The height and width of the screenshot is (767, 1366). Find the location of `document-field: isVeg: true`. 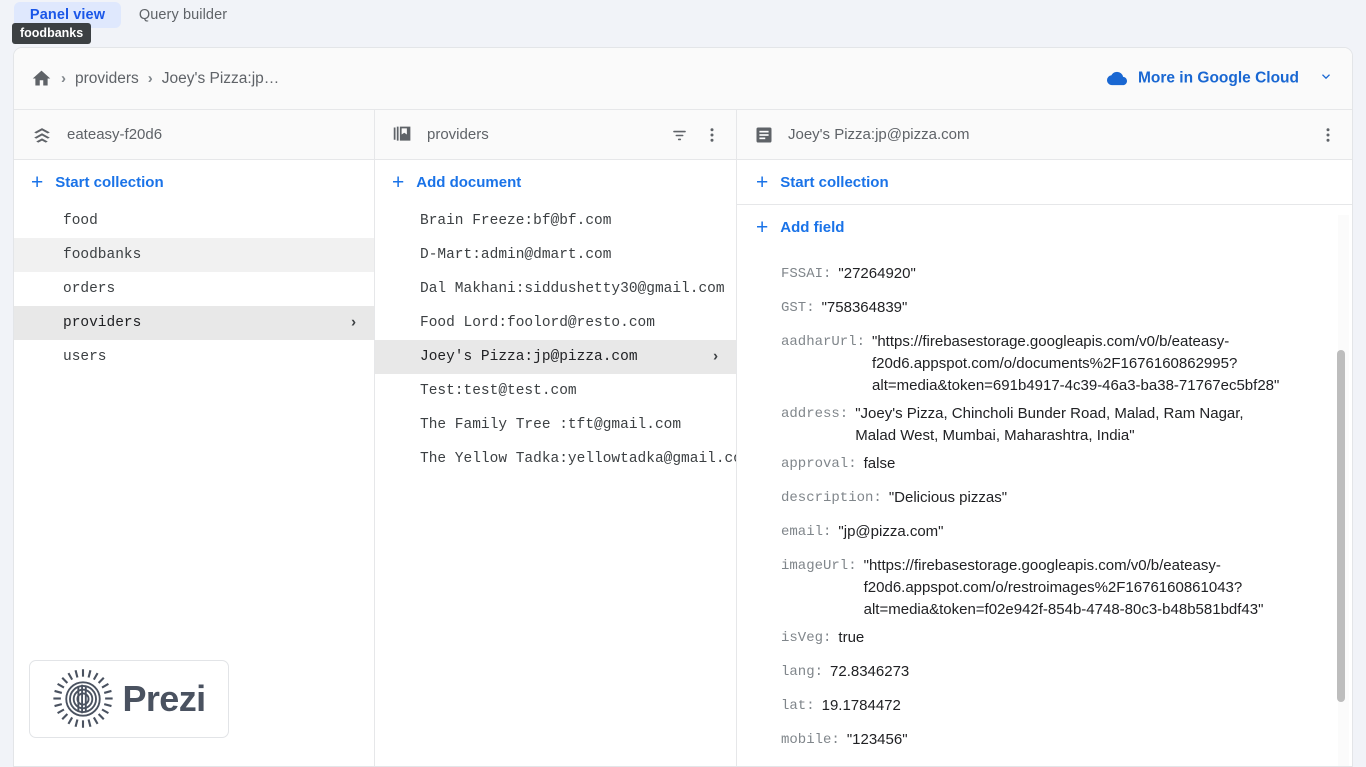

document-field: isVeg: true is located at coordinates (1044, 638).